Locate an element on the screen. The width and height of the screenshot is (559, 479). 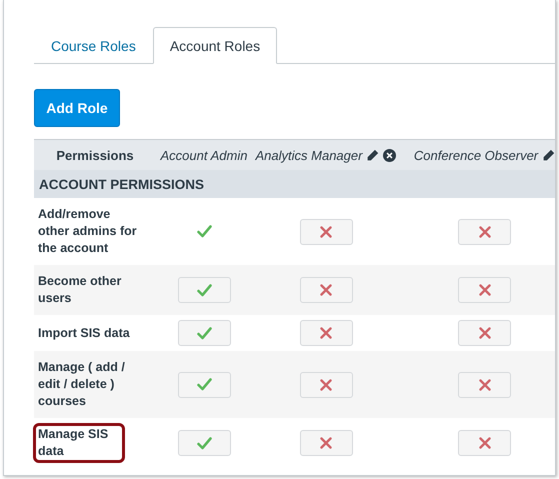
remove-icon is located at coordinates (389, 155).